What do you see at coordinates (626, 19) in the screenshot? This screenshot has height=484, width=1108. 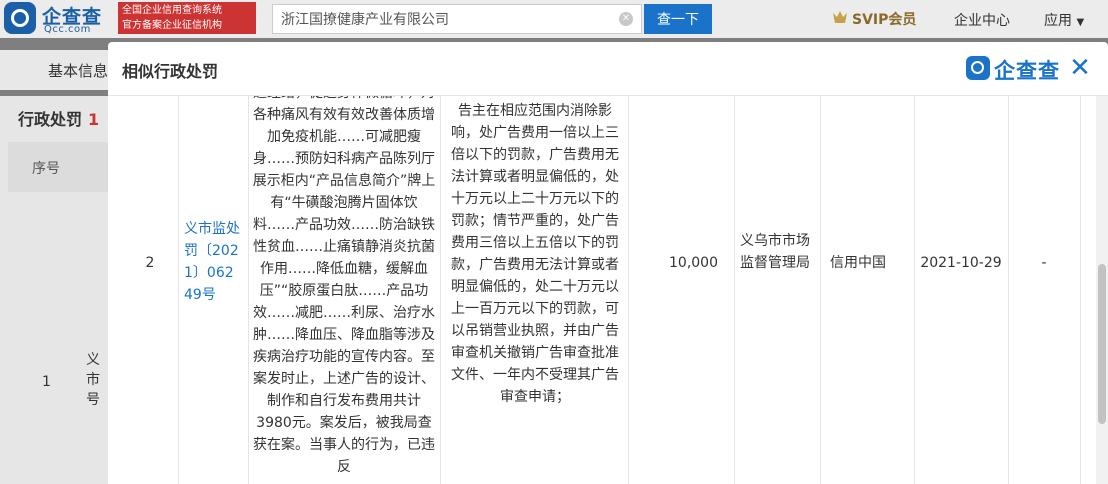 I see `clear-icon: ✕` at bounding box center [626, 19].